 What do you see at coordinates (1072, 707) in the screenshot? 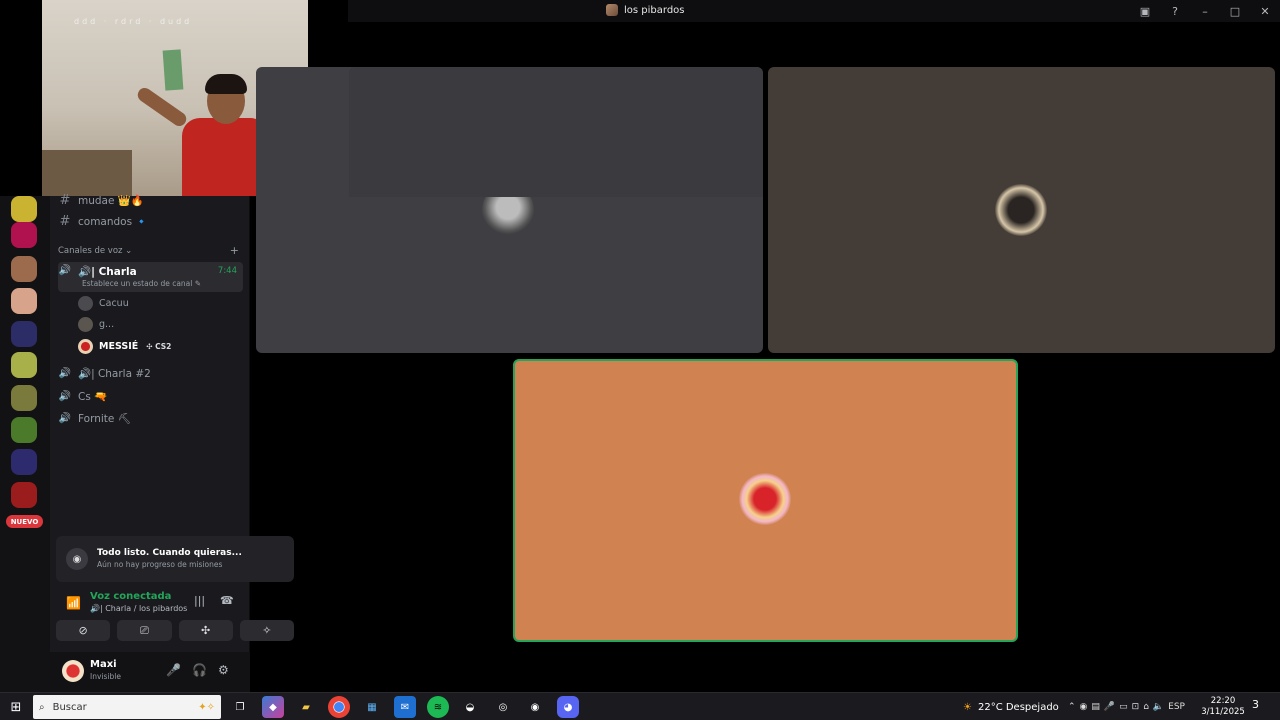
I see `chevron-up-icon: ⌃` at bounding box center [1072, 707].